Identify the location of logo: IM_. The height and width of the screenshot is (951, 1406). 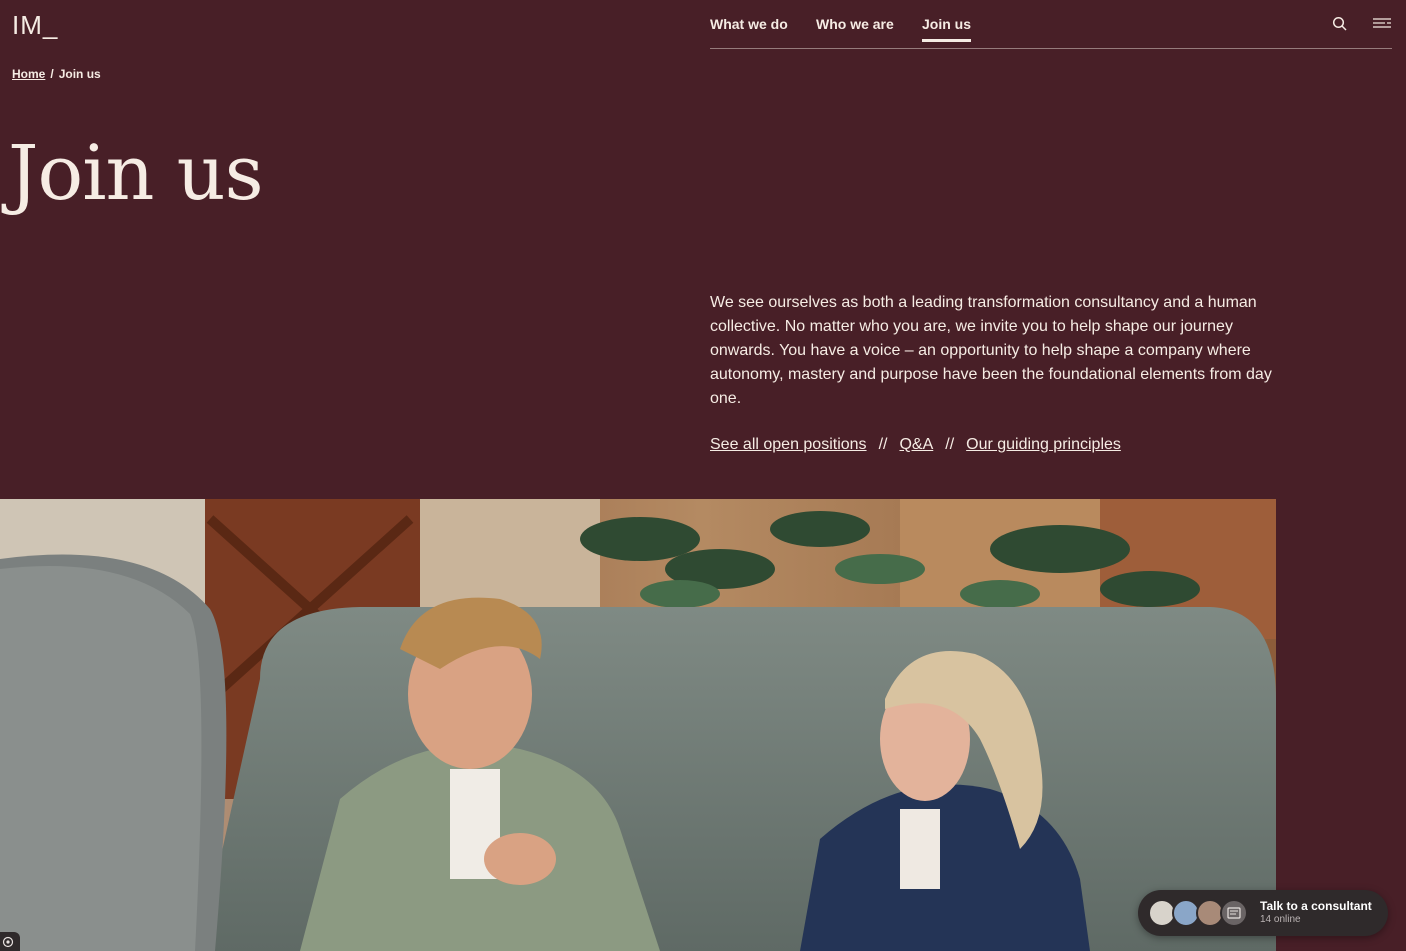
(35, 25).